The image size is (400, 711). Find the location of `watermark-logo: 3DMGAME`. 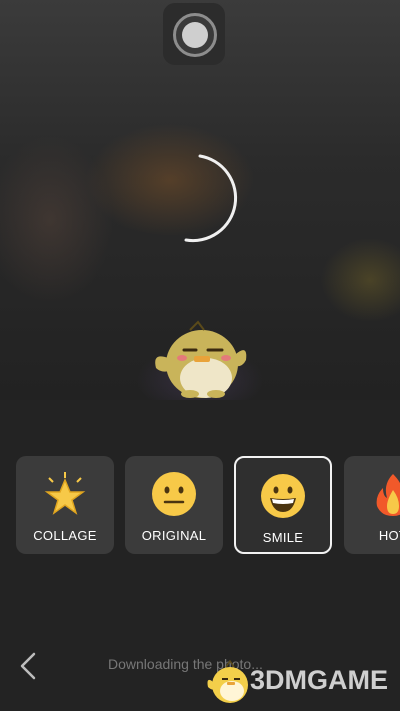

watermark-logo: 3DMGAME is located at coordinates (302, 682).